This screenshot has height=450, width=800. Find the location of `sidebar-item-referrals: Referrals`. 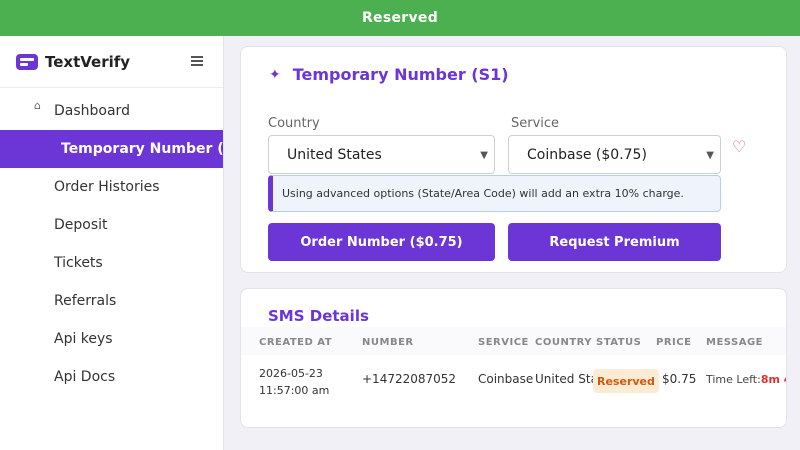

sidebar-item-referrals: Referrals is located at coordinates (111, 301).